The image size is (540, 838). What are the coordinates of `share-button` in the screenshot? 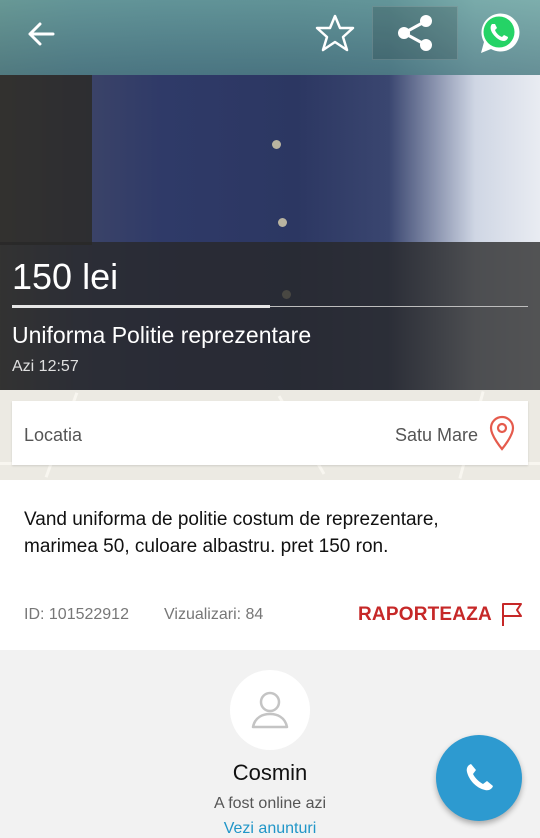 It's located at (415, 33).